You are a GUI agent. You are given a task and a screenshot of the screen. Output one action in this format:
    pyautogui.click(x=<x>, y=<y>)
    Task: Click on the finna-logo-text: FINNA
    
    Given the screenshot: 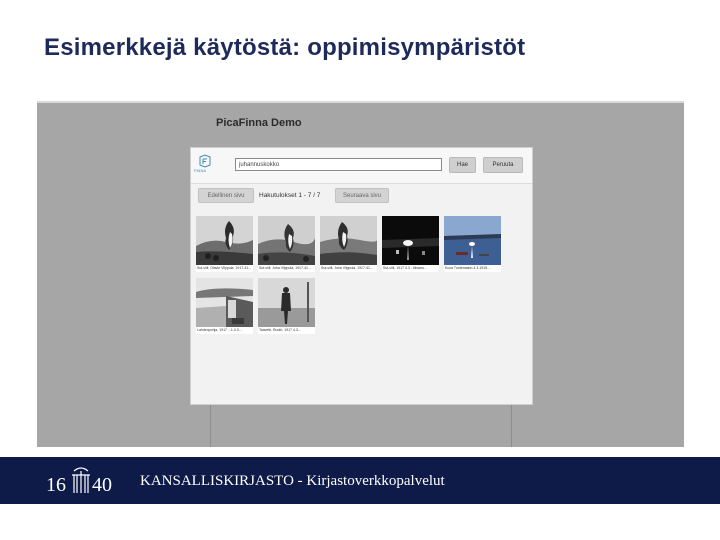 What is the action you would take?
    pyautogui.click(x=200, y=170)
    